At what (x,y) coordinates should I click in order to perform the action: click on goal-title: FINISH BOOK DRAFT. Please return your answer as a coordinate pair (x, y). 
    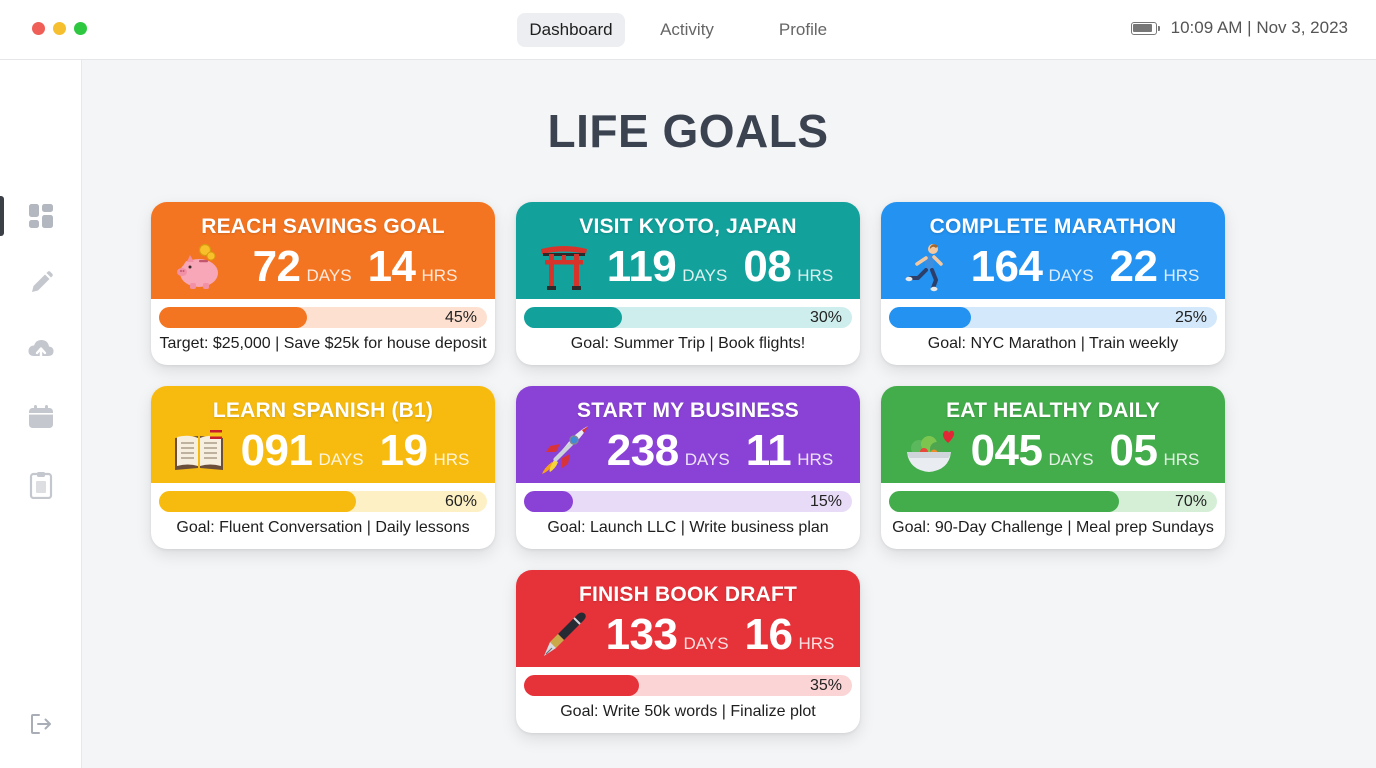
    Looking at the image, I should click on (688, 594).